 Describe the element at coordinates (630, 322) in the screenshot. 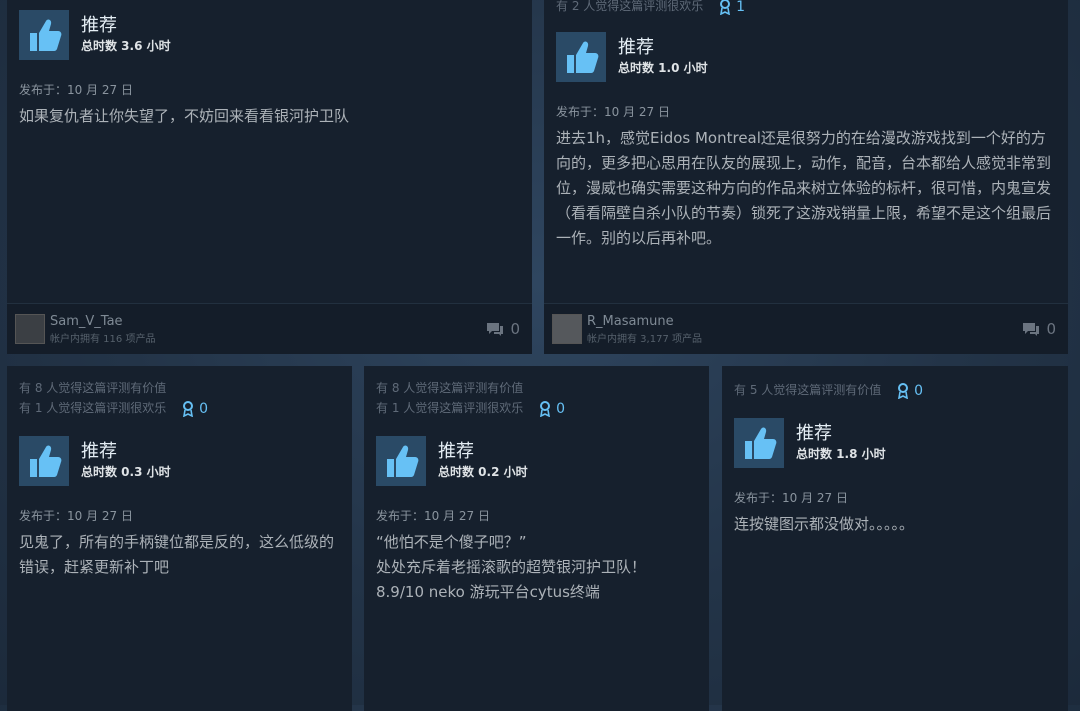

I see `author-name: R_Masamune` at that location.